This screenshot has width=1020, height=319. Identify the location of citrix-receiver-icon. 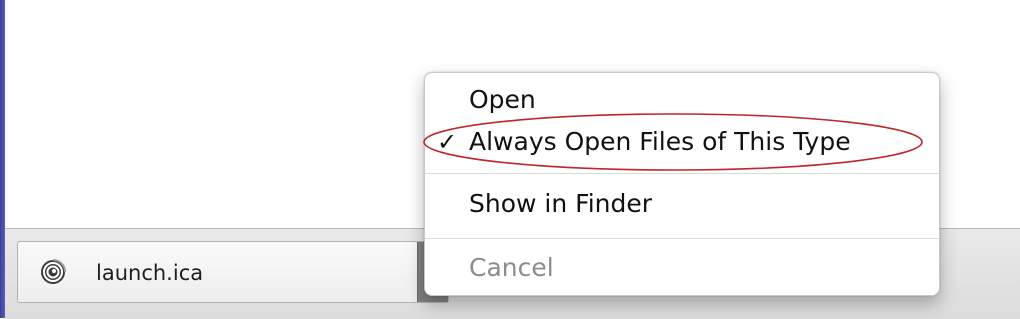
(53, 271).